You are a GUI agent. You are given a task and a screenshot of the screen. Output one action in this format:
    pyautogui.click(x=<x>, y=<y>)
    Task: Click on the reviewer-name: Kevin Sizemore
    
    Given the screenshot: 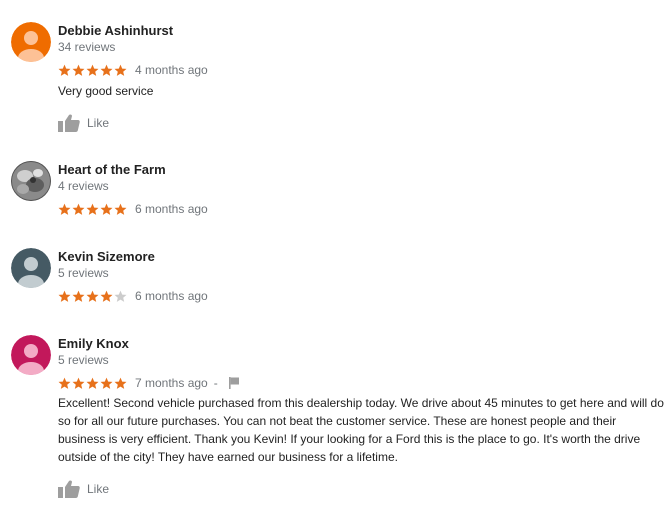 What is the action you would take?
    pyautogui.click(x=106, y=256)
    